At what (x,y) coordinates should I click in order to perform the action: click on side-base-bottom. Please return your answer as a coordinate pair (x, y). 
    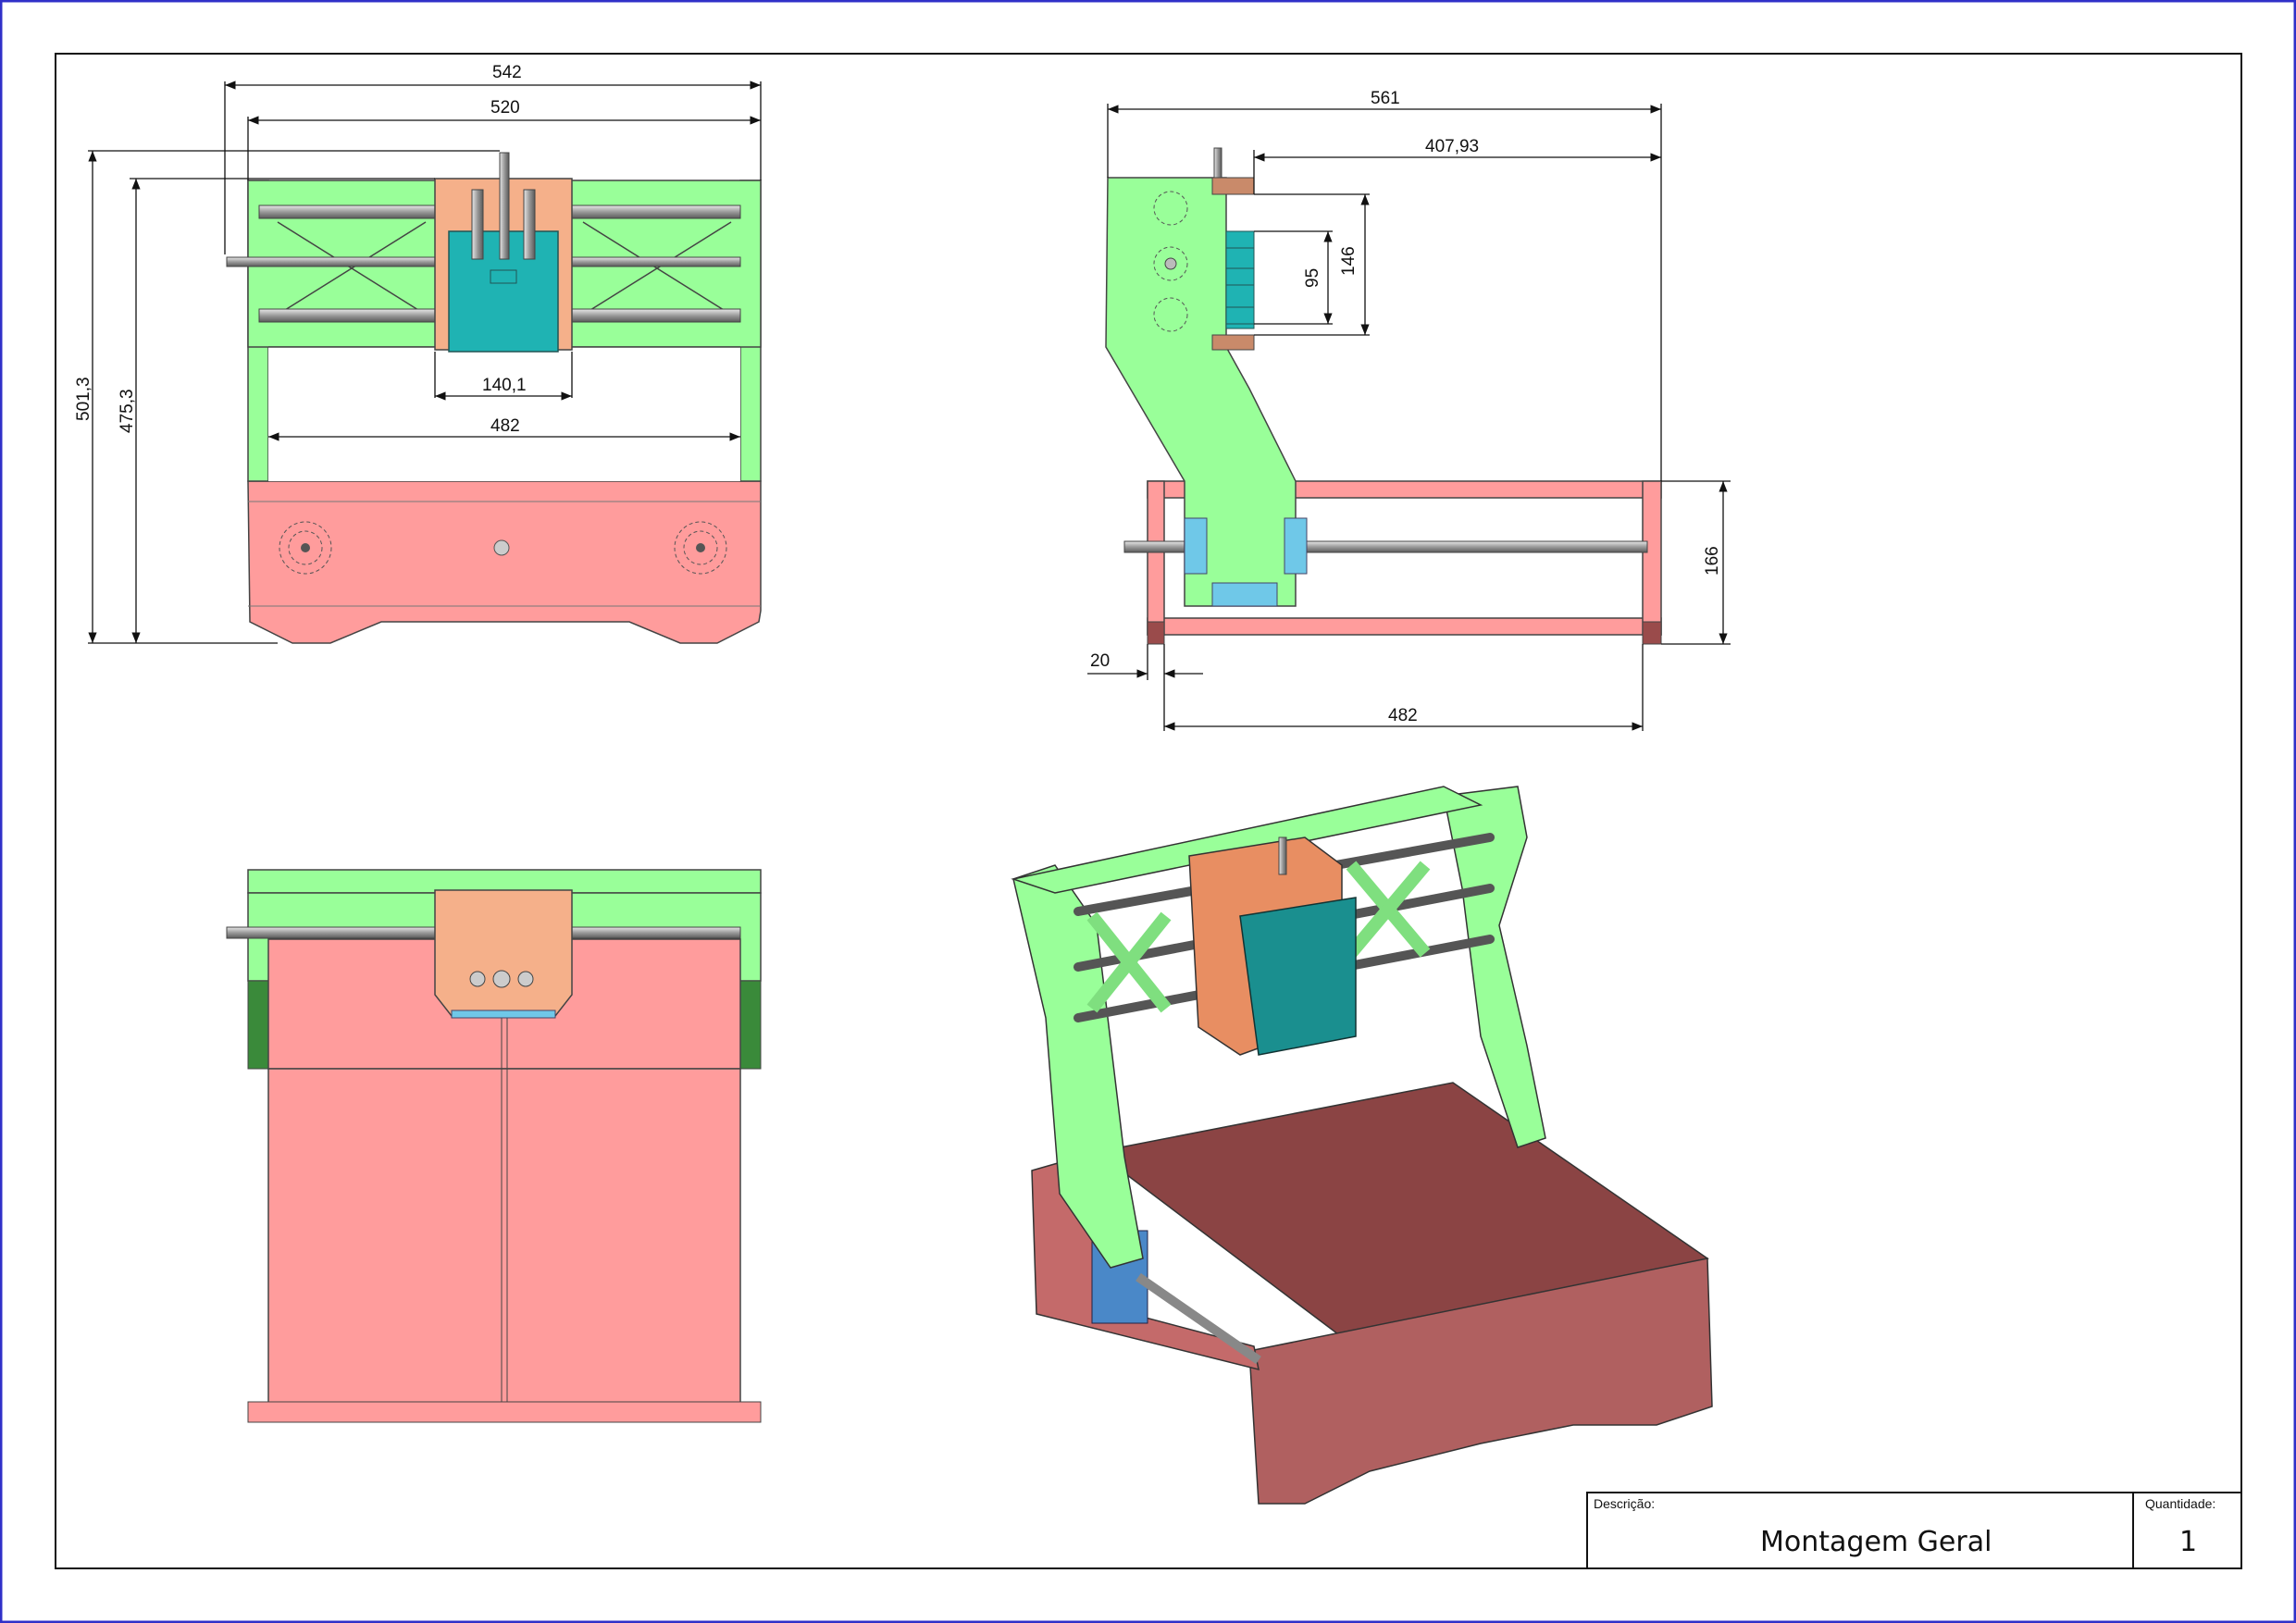
    Looking at the image, I should click on (1405, 626).